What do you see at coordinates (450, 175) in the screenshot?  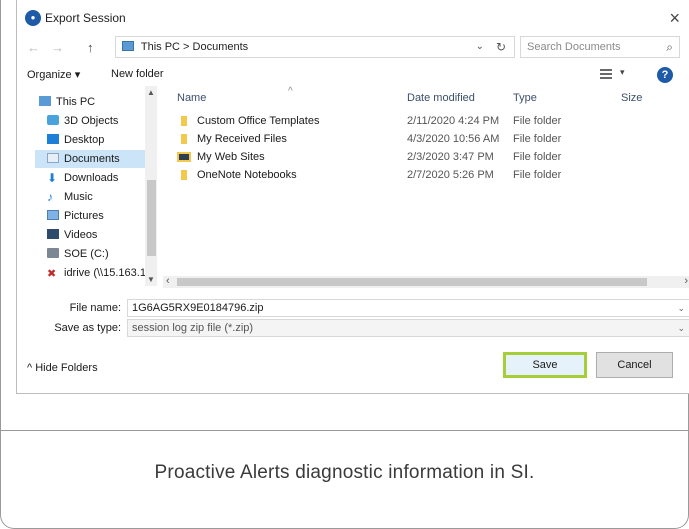 I see `file-date: 2/7/2020 5:26 PM` at bounding box center [450, 175].